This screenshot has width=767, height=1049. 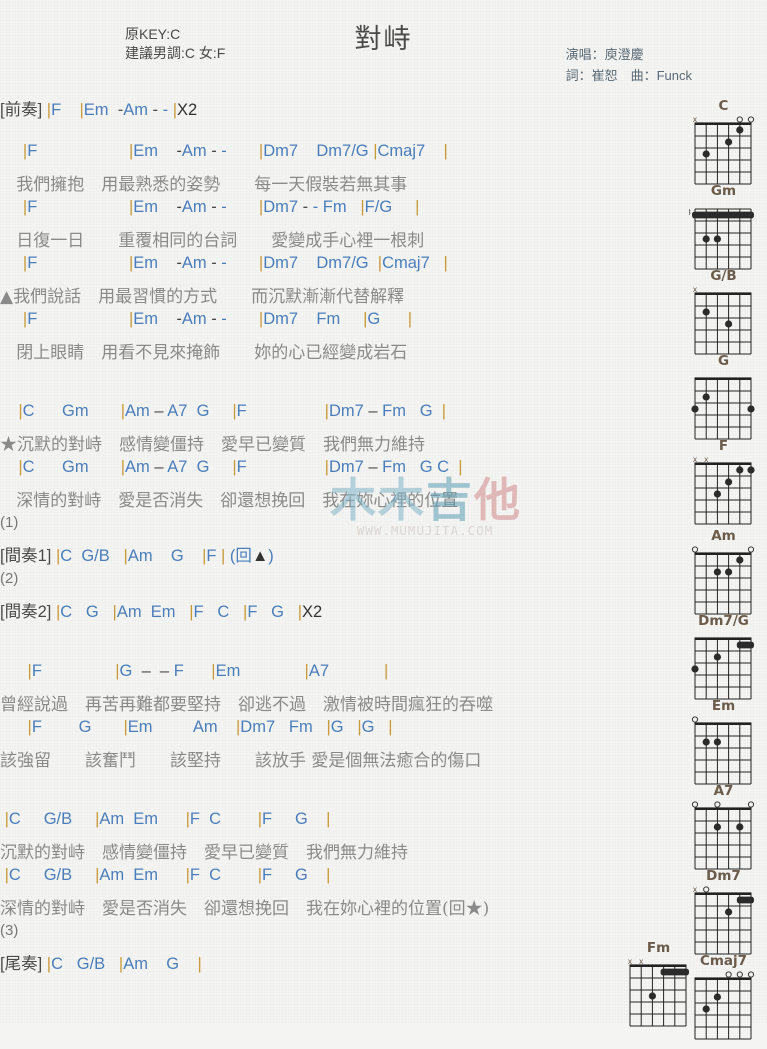 I want to click on chord-diagram-label: G/B, so click(x=723, y=276).